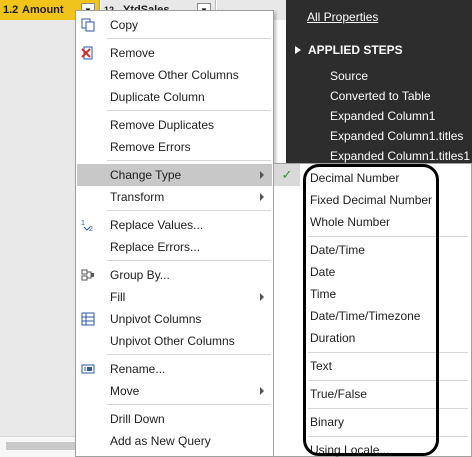 Image resolution: width=472 pixels, height=457 pixels. What do you see at coordinates (382, 116) in the screenshot?
I see `applied-step-item: Expanded Column1` at bounding box center [382, 116].